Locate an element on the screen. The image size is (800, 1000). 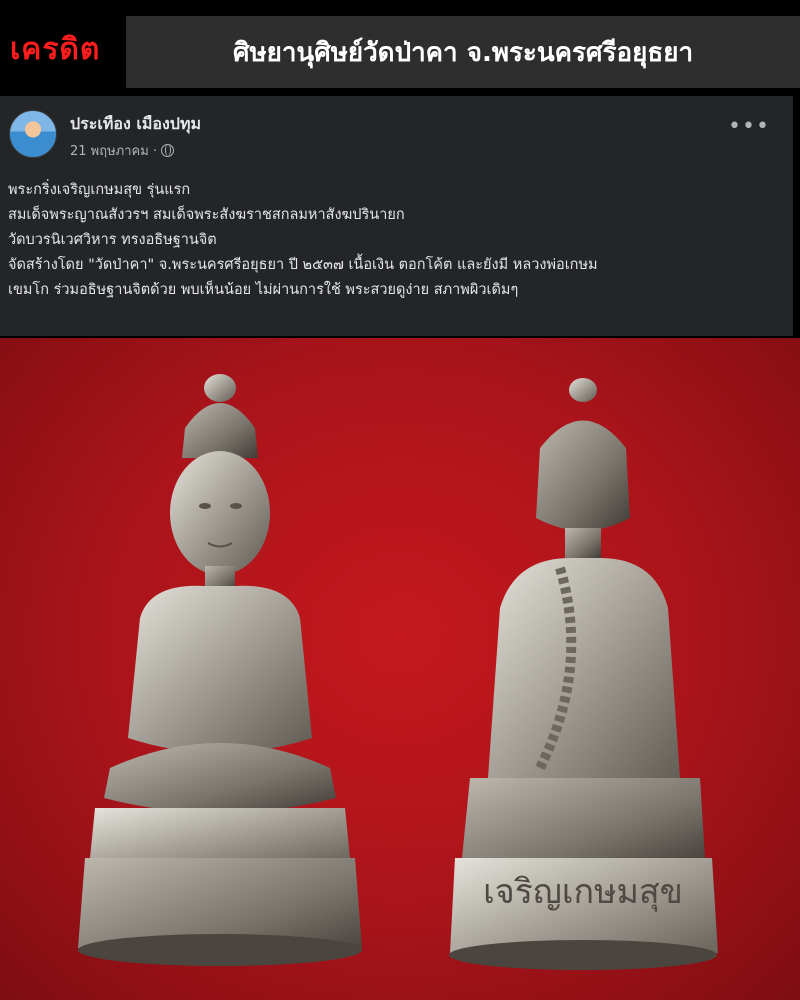
brand-logo: เครดิต is located at coordinates (55, 49).